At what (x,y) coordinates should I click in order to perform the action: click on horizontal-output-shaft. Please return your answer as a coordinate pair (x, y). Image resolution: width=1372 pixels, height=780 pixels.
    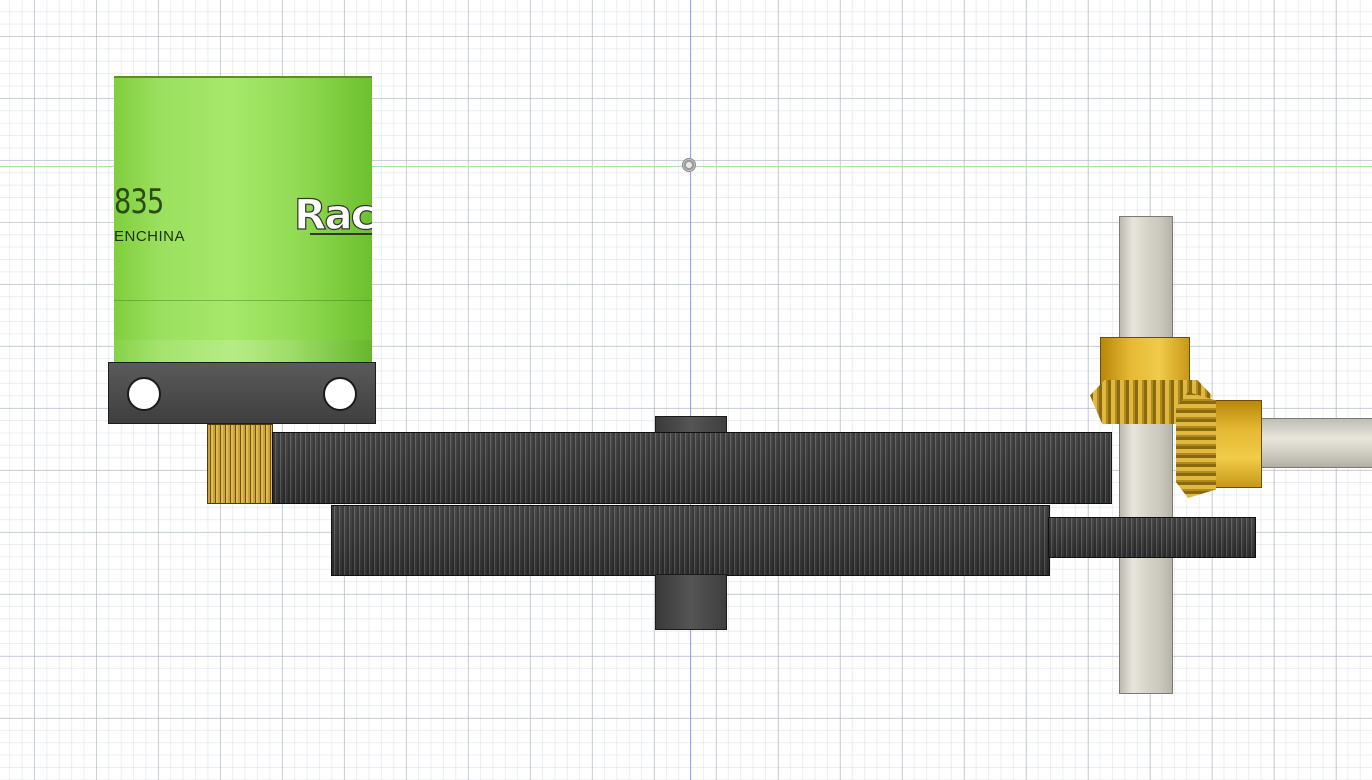
    Looking at the image, I should click on (1315, 443).